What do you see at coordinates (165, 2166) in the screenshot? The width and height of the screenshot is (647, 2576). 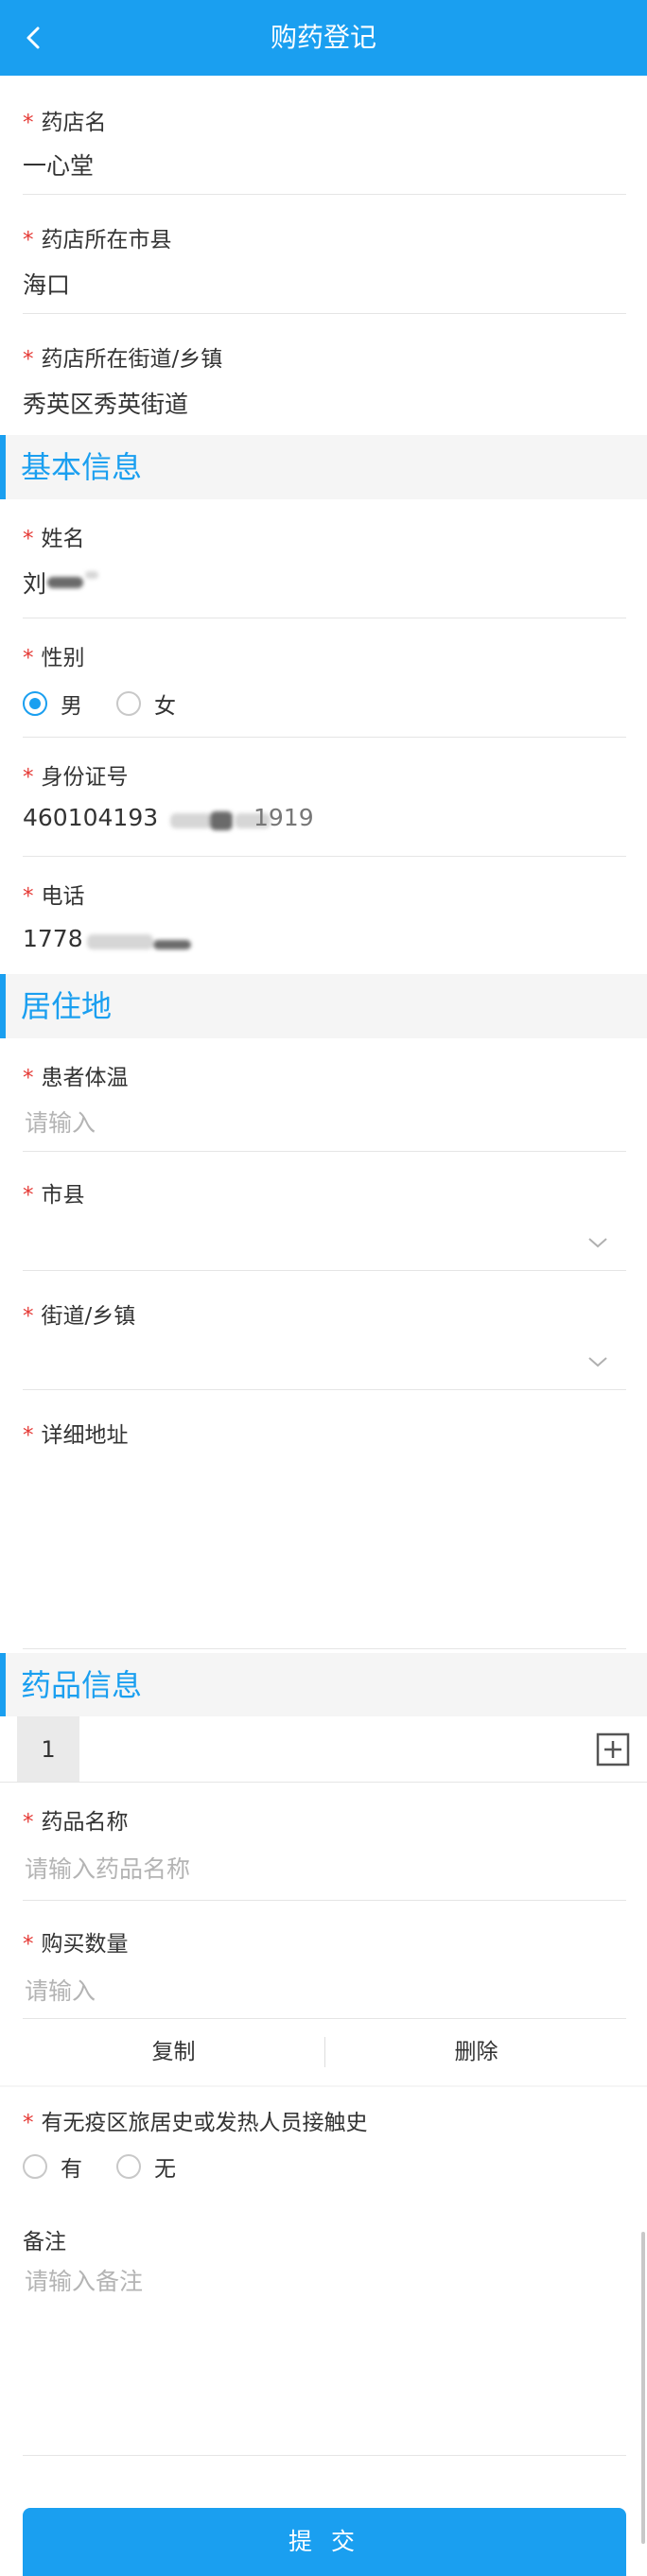 I see `epidemic-option-label: 无` at bounding box center [165, 2166].